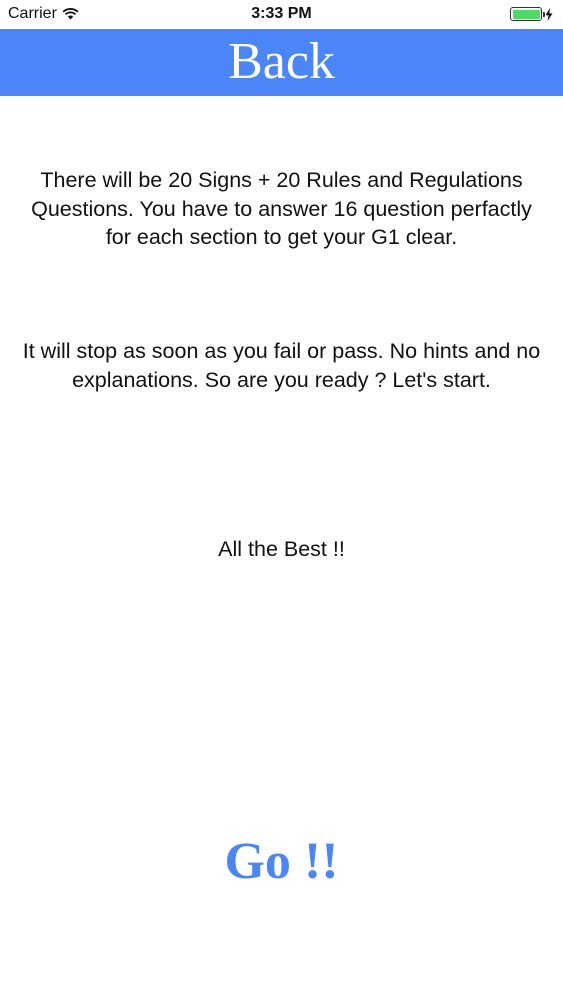  I want to click on nav-bar: Back, so click(281, 62).